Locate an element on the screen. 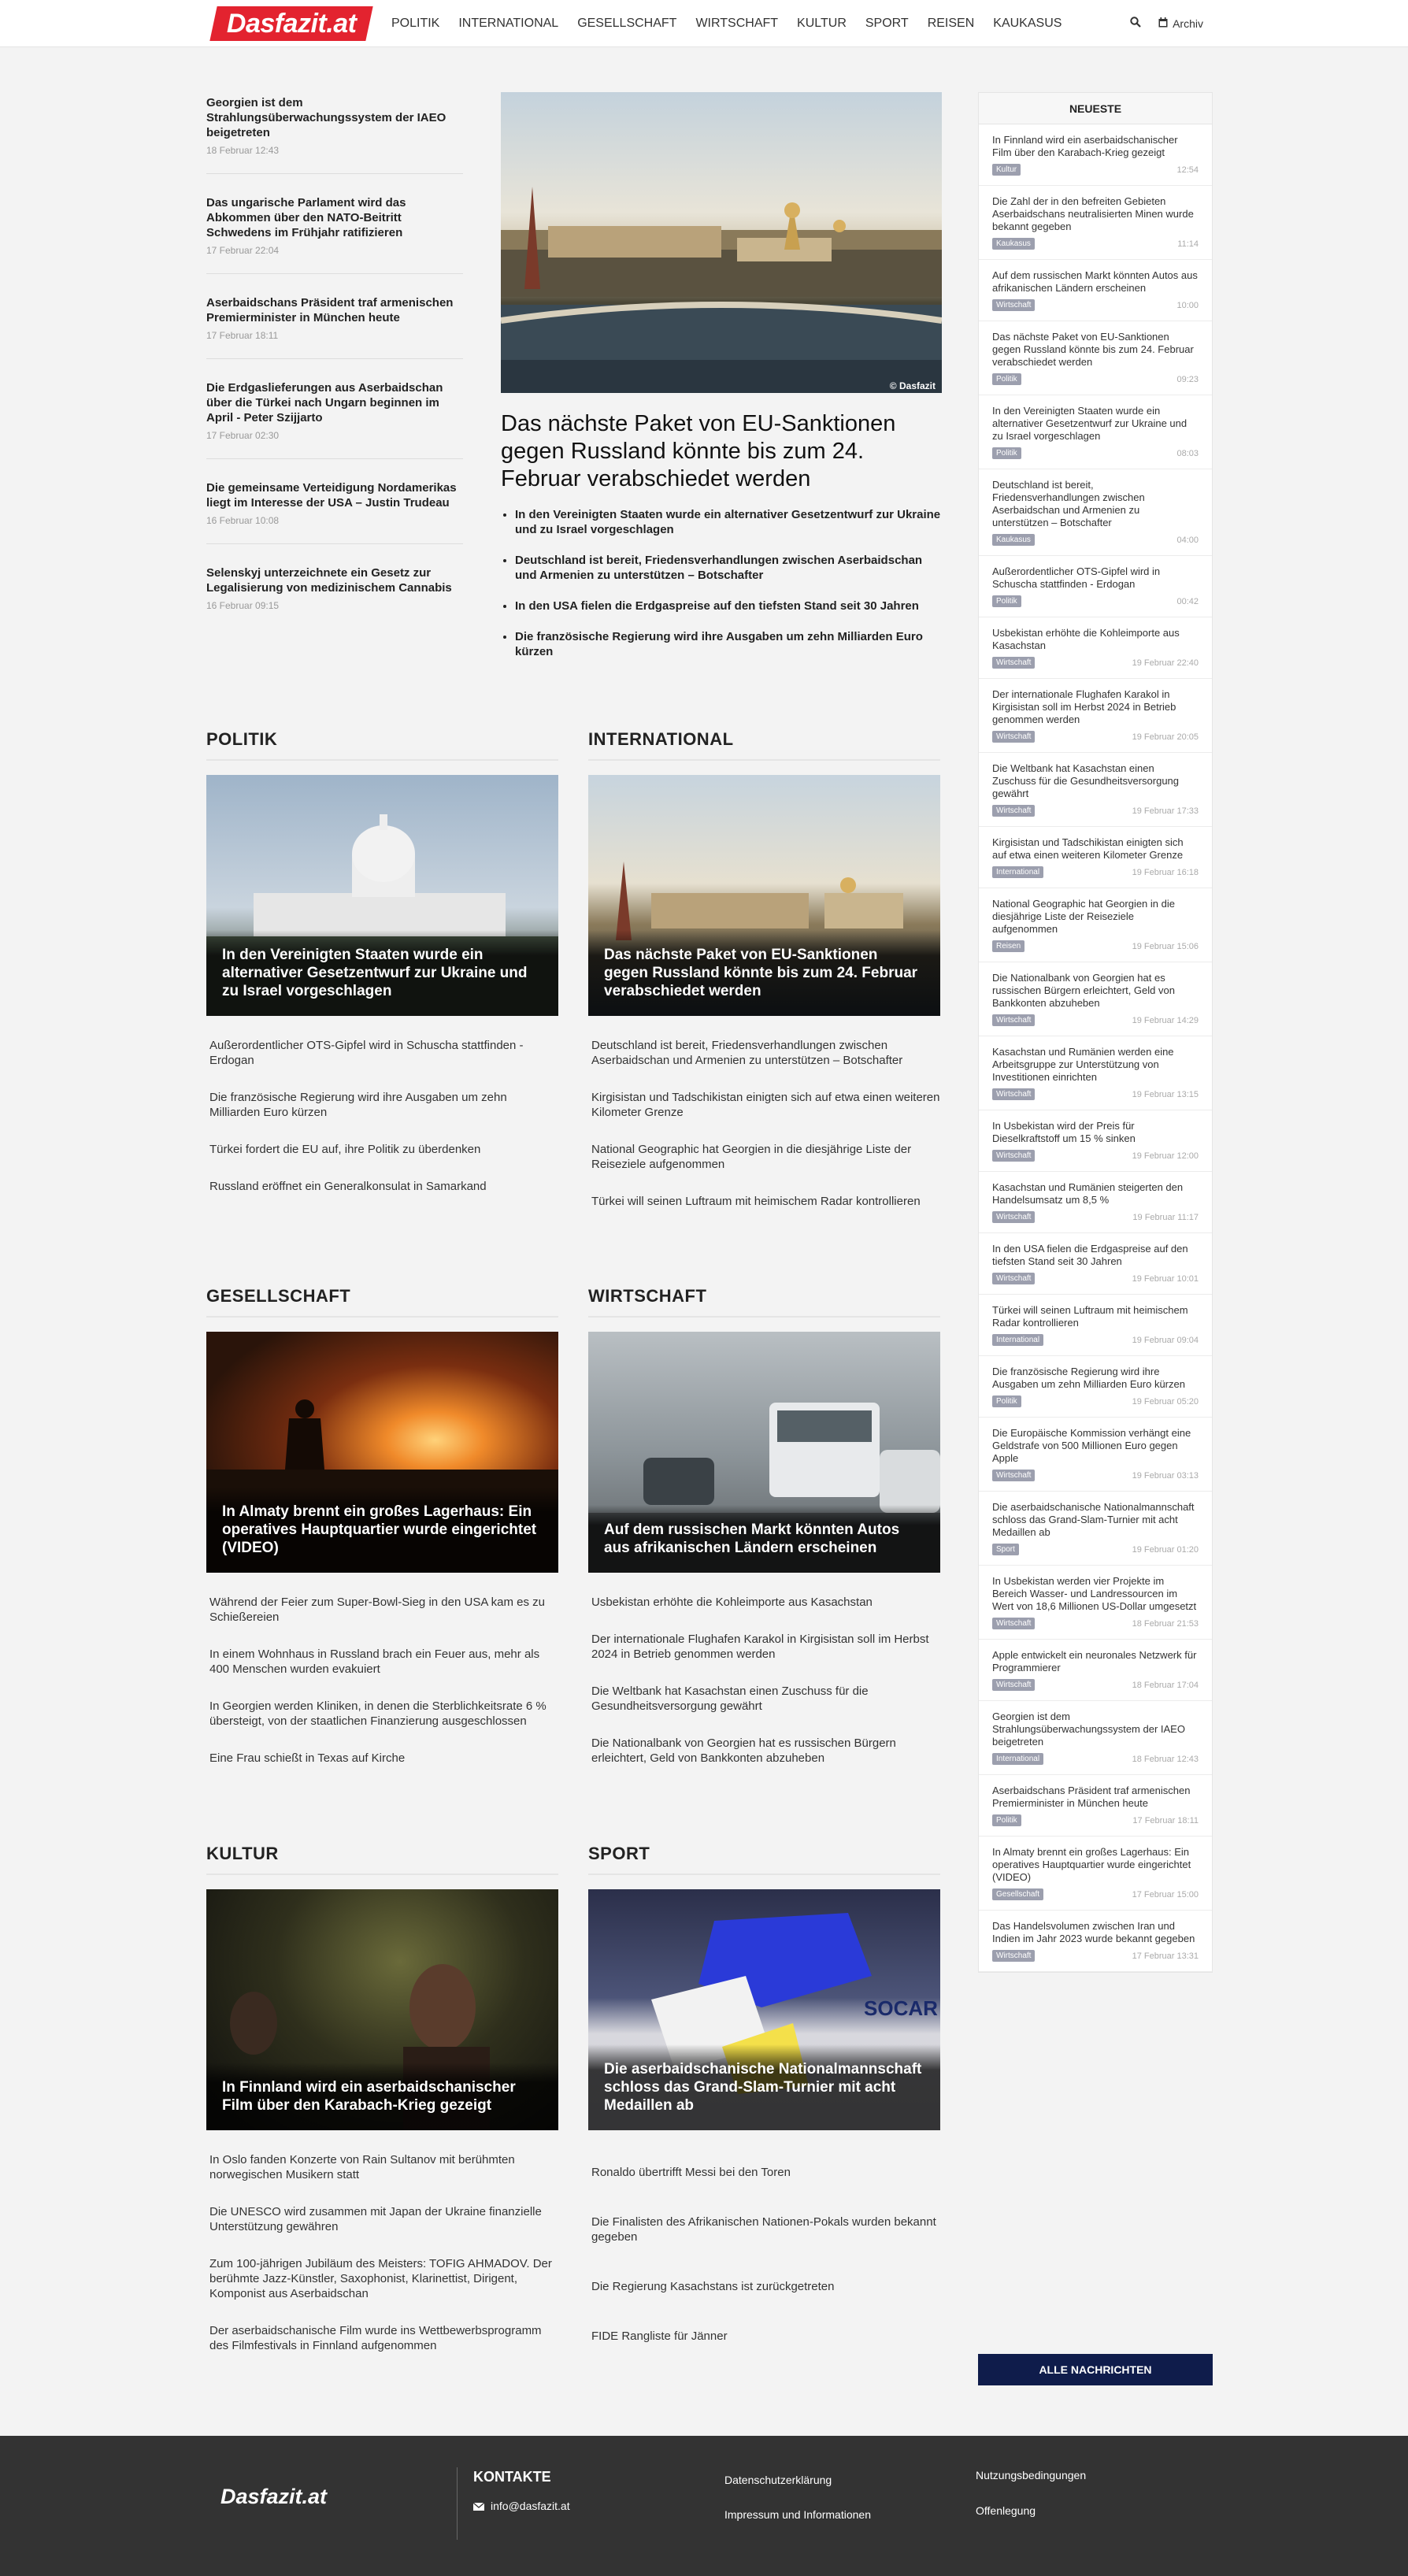  footer-logo: Dasfazit.at is located at coordinates (273, 2497).